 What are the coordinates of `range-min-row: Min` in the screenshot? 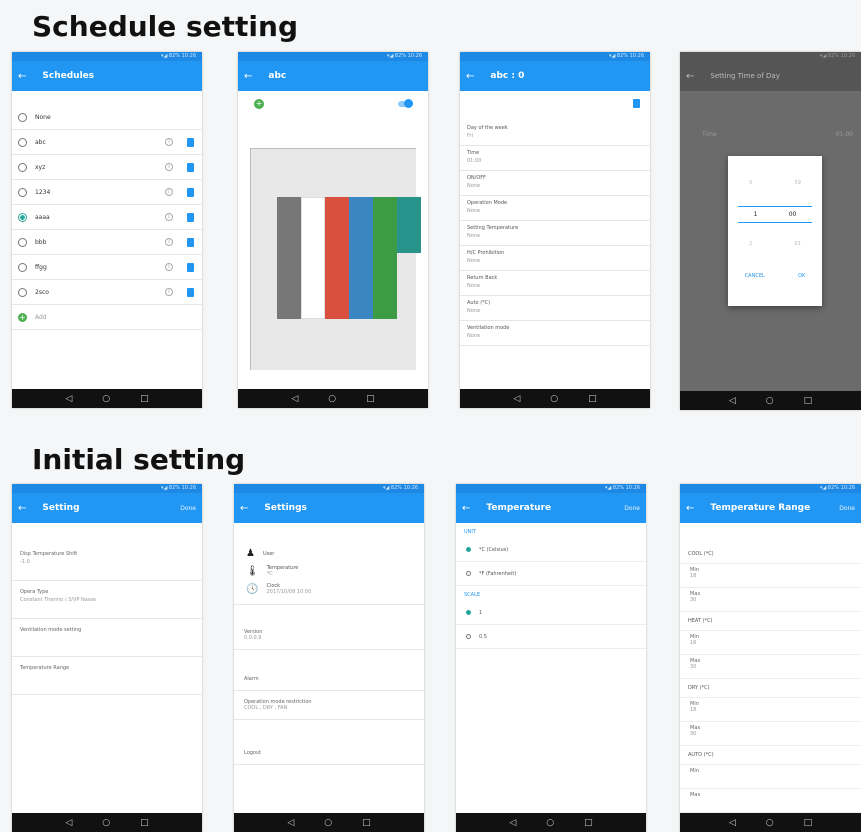 It's located at (770, 777).